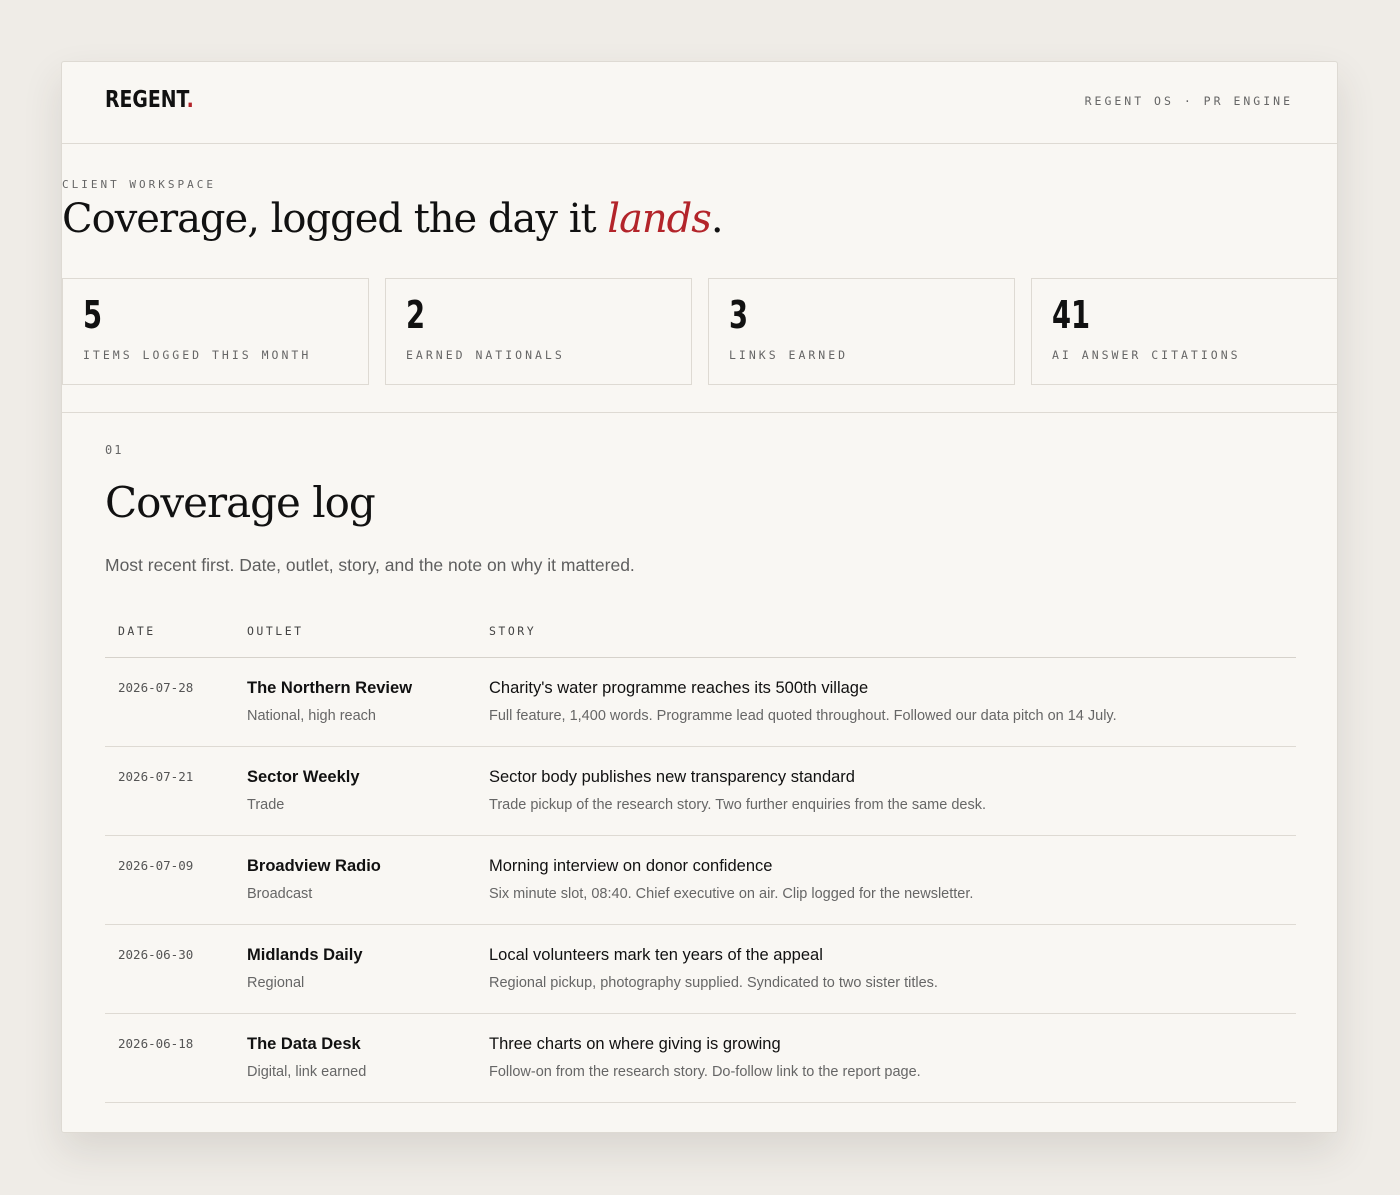 The image size is (1400, 1195). What do you see at coordinates (197, 355) in the screenshot?
I see `stat-label: ITEMS LOGGED THIS MONTH` at bounding box center [197, 355].